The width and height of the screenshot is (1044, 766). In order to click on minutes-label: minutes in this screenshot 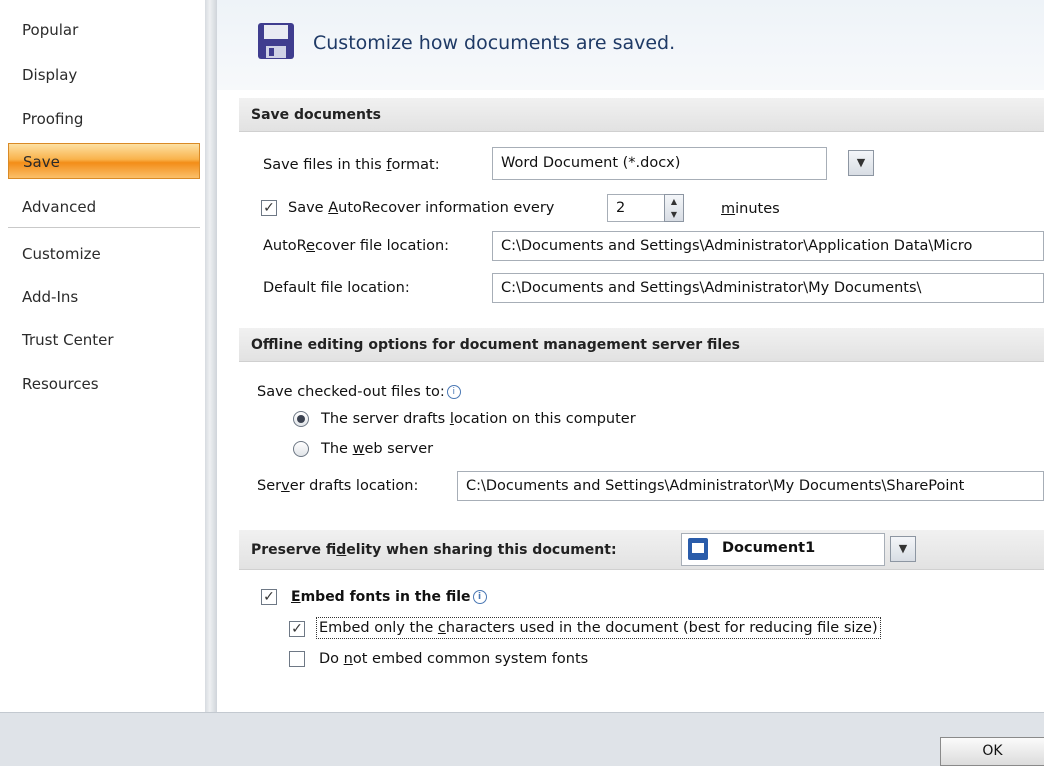, I will do `click(750, 209)`.